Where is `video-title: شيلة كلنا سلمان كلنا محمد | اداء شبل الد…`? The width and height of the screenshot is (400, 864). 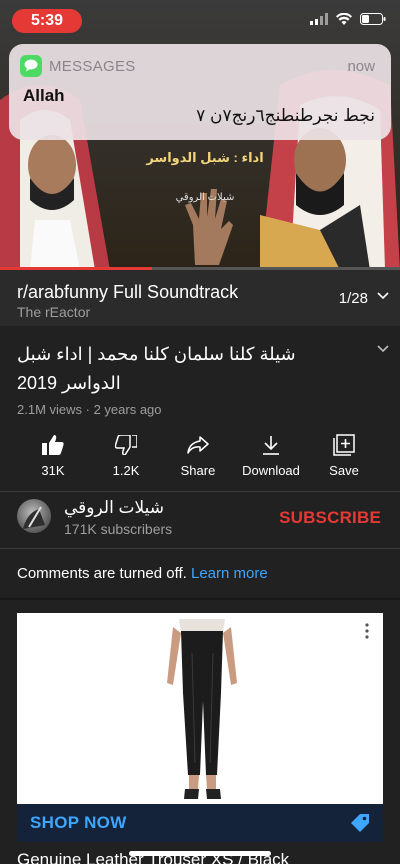 video-title: شيلة كلنا سلمان كلنا محمد | اداء شبل الد… is located at coordinates (187, 369).